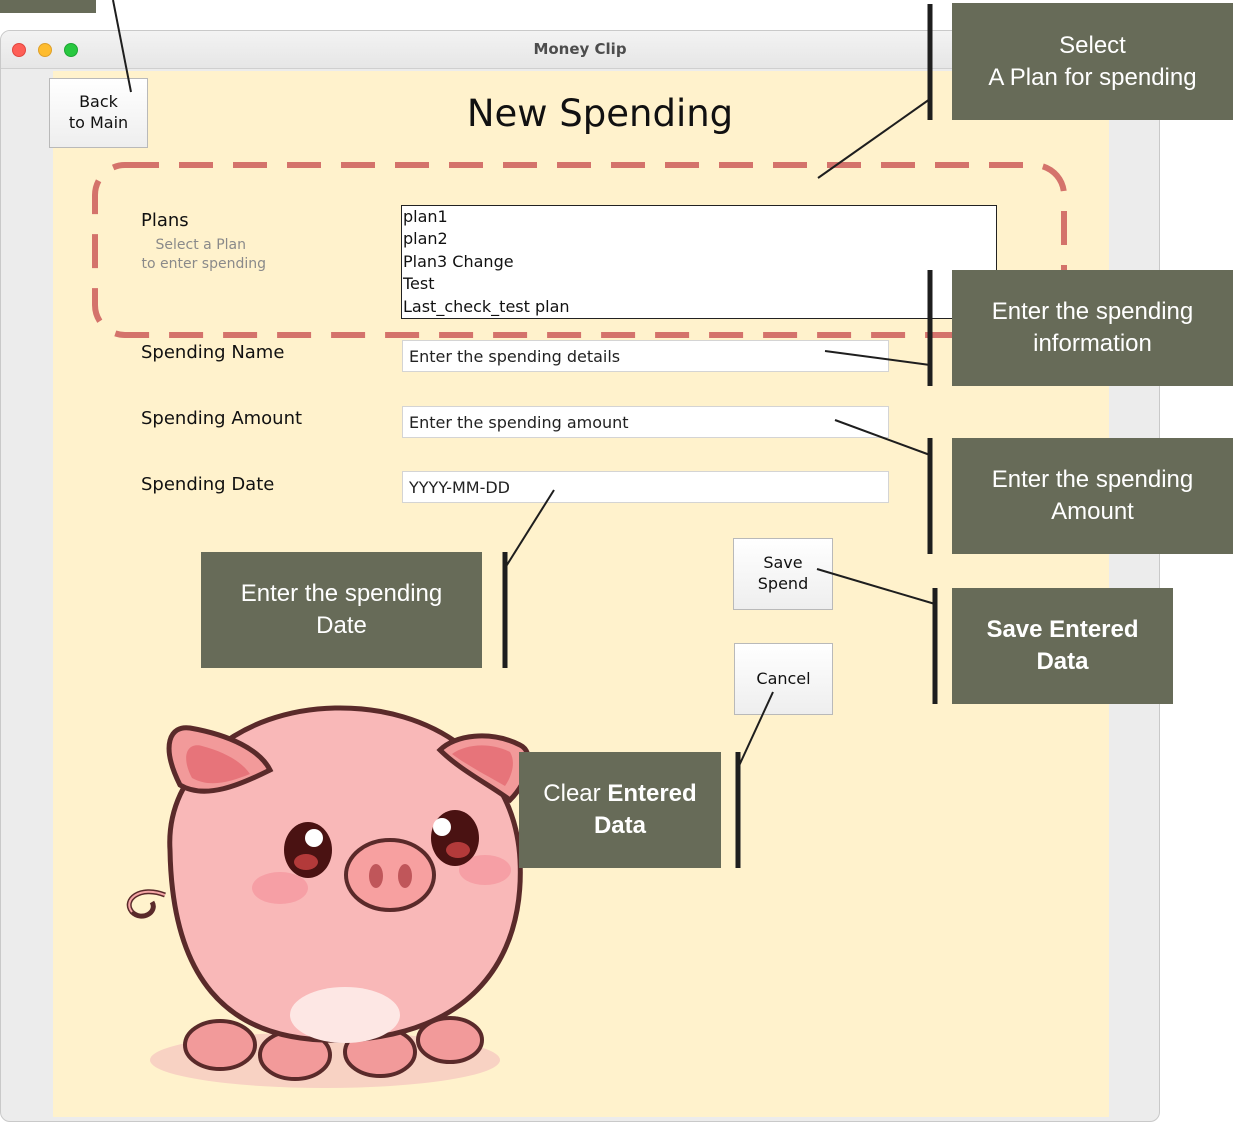  Describe the element at coordinates (1092, 328) in the screenshot. I see `callout-spending-info: Enter the spending information` at that location.